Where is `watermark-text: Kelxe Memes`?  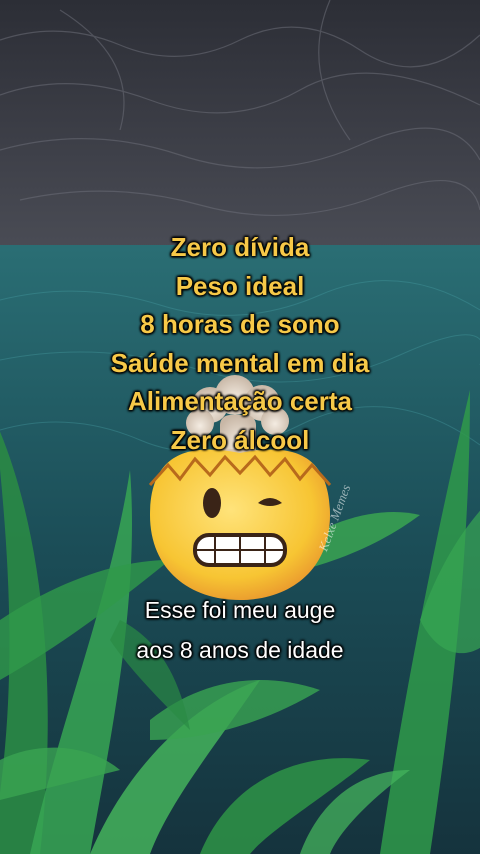
watermark-text: Kelxe Memes is located at coordinates (334, 518).